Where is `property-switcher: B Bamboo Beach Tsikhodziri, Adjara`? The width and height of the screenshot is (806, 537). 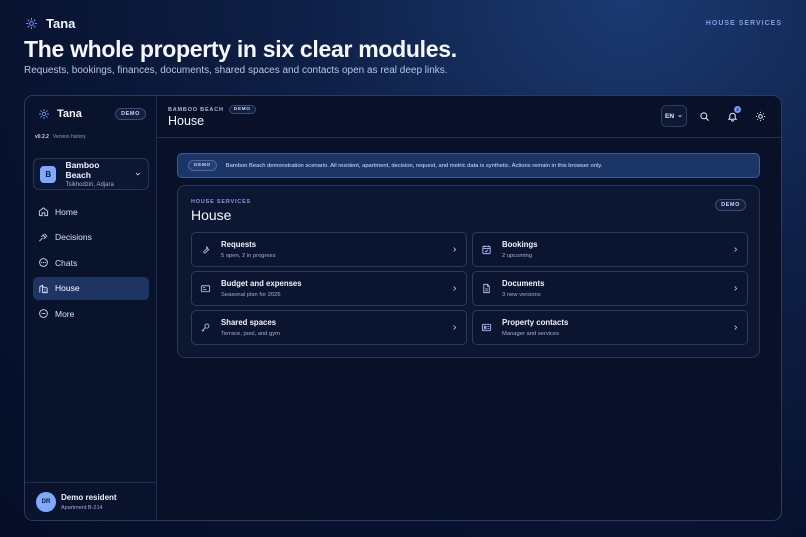 property-switcher: B Bamboo Beach Tsikhodziri, Adjara is located at coordinates (91, 174).